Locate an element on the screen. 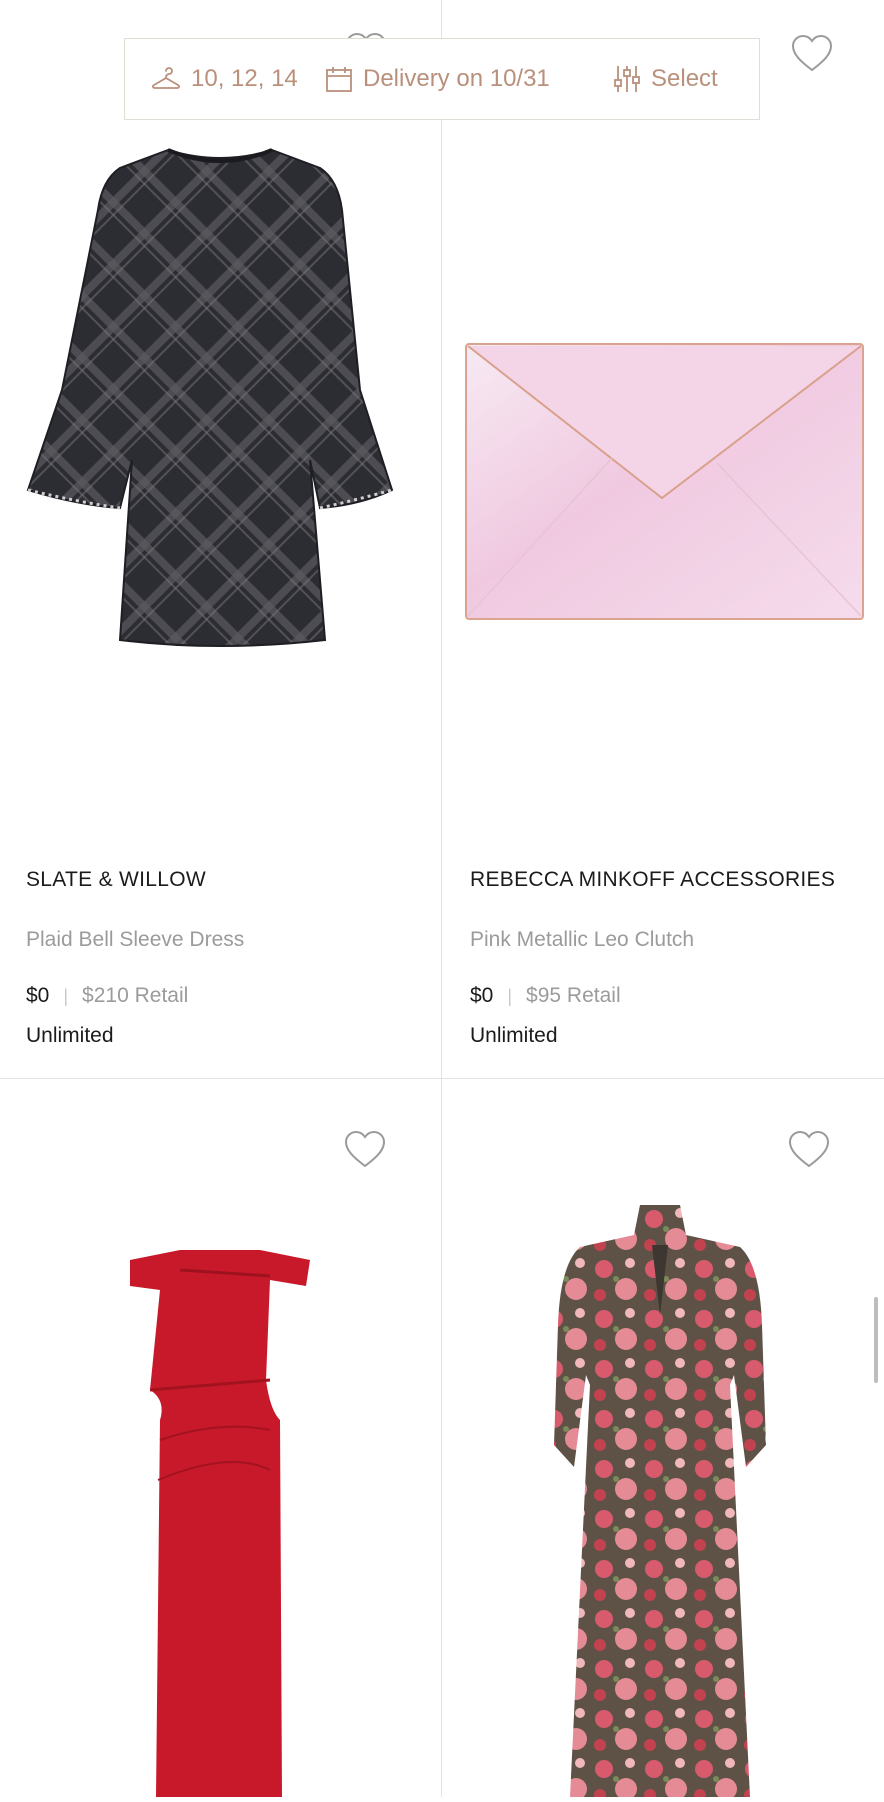 Image resolution: width=884 pixels, height=1802 pixels. grid-horizontal-divider is located at coordinates (442, 1078).